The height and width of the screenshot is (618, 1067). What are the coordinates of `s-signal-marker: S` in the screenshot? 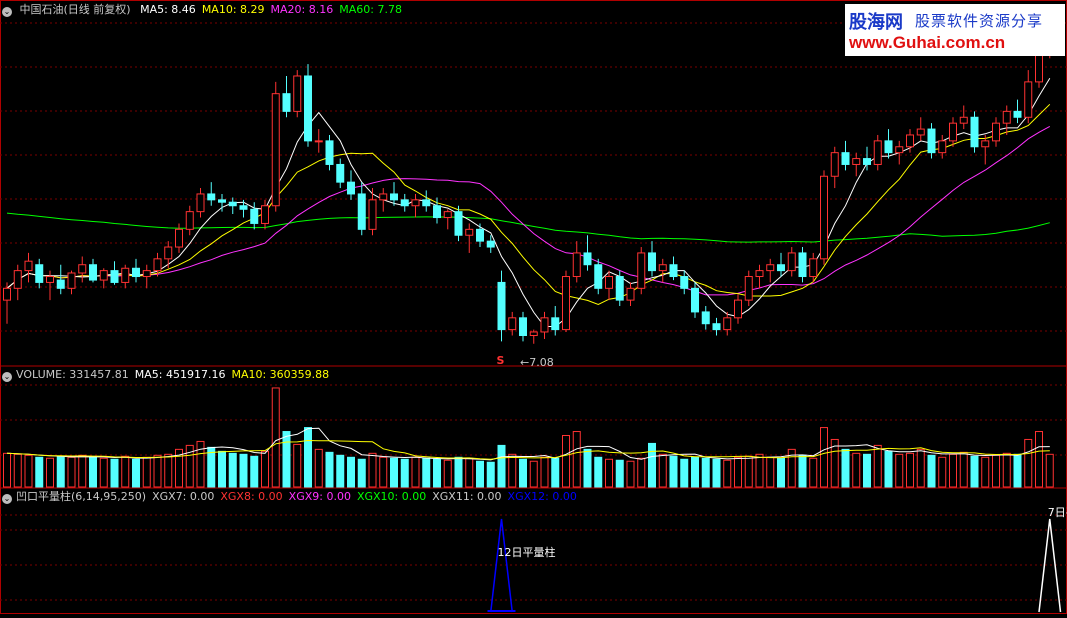 It's located at (501, 360).